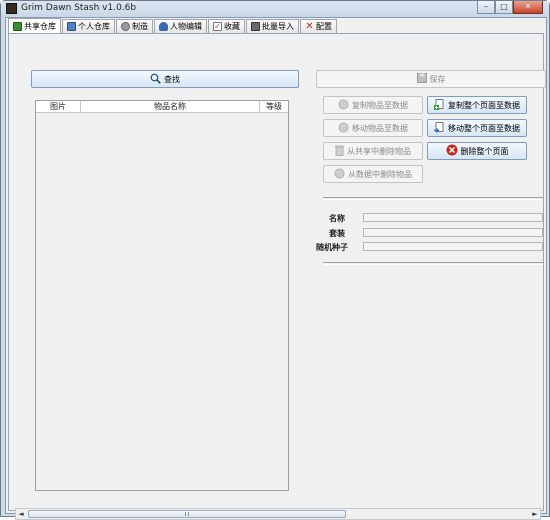  What do you see at coordinates (504, 7) in the screenshot?
I see `maximize-button: □` at bounding box center [504, 7].